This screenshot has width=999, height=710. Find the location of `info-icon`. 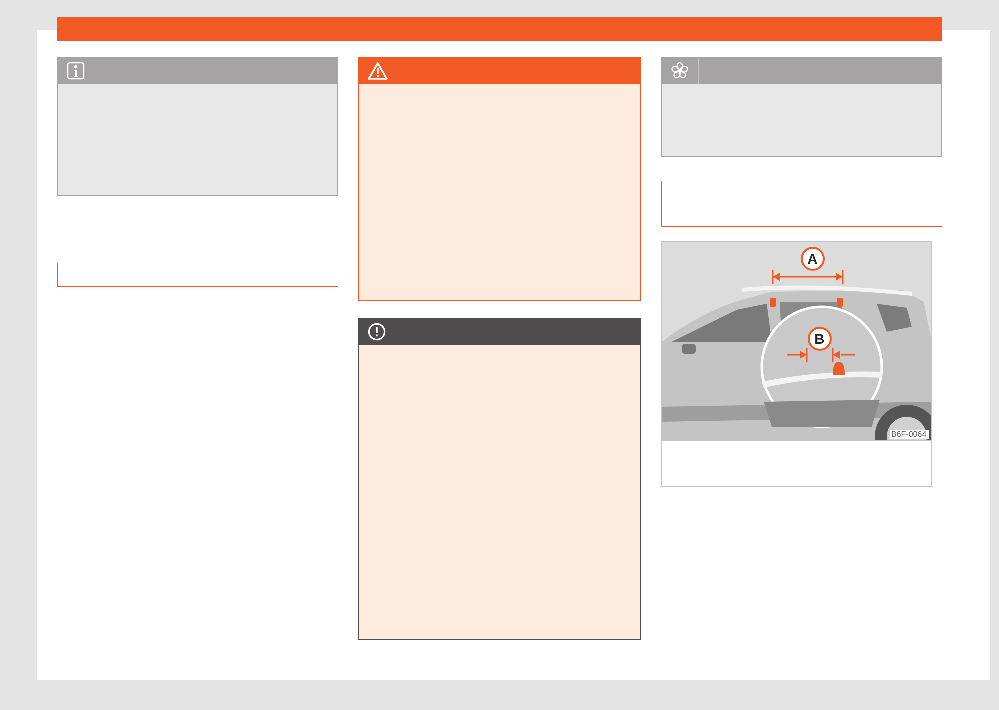

info-icon is located at coordinates (76, 71).